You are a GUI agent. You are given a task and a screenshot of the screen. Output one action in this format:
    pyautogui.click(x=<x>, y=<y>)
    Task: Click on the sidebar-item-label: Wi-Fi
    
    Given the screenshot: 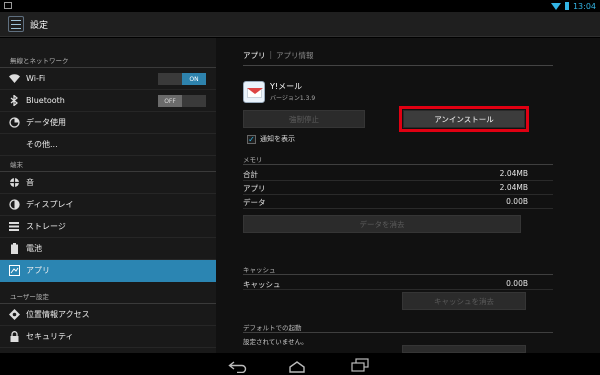 What is the action you would take?
    pyautogui.click(x=36, y=78)
    